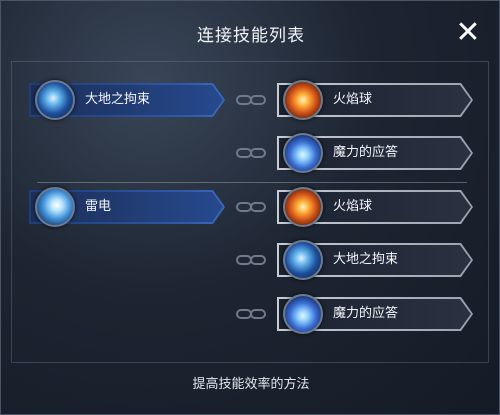 This screenshot has width=500, height=415. Describe the element at coordinates (55, 207) in the screenshot. I see `lightning-icon` at that location.